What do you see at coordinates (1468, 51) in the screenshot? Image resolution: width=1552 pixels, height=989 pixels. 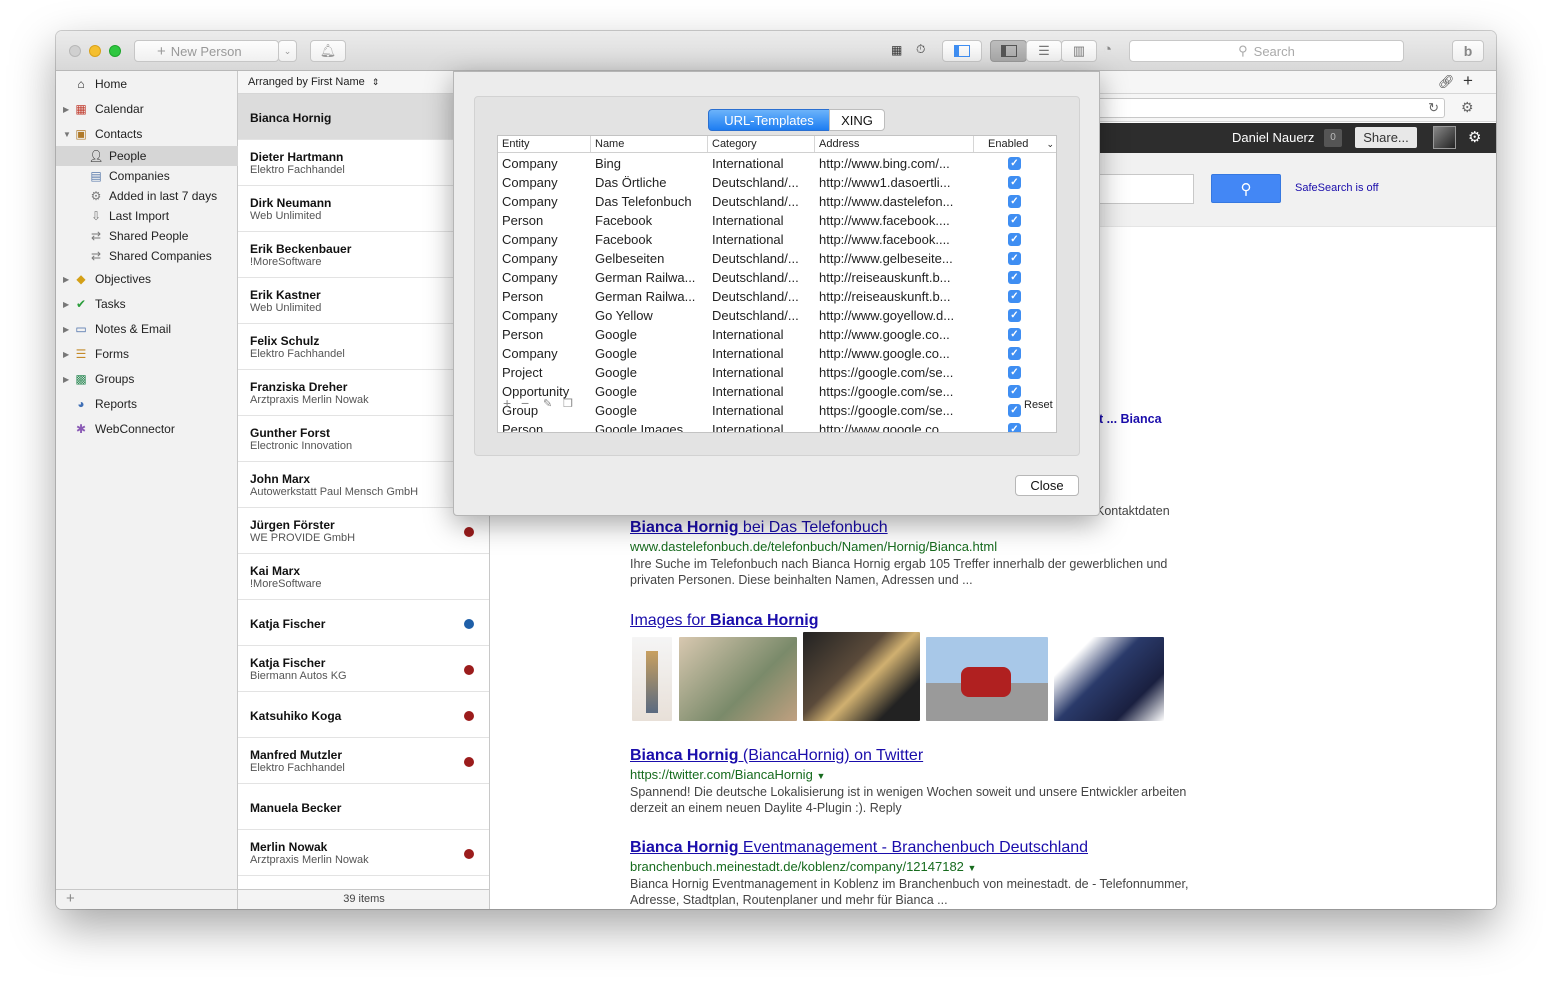 I see `daylite-logo-button: b` at bounding box center [1468, 51].